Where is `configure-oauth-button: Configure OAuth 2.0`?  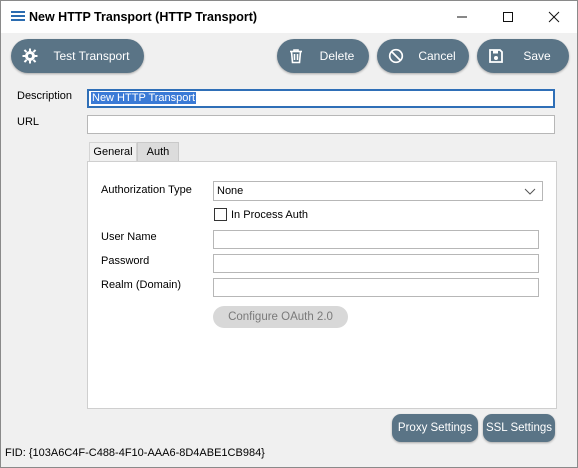
configure-oauth-button: Configure OAuth 2.0 is located at coordinates (280, 317).